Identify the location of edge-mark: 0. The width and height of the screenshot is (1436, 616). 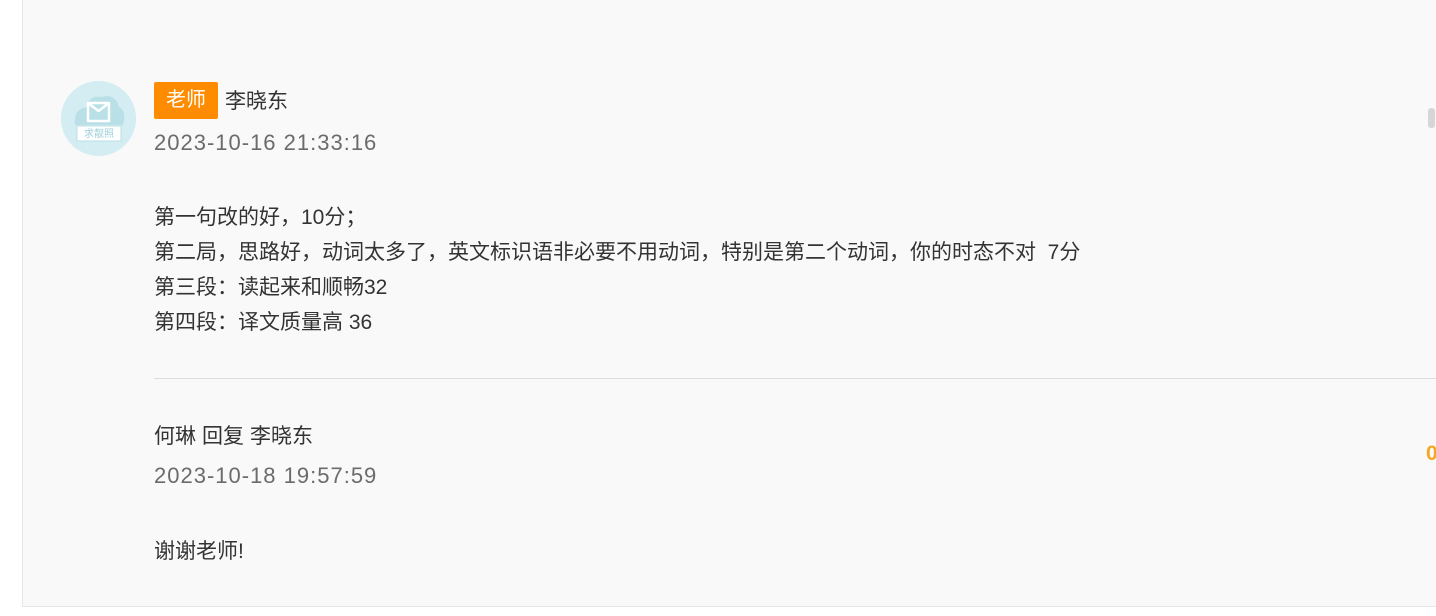
(1431, 453).